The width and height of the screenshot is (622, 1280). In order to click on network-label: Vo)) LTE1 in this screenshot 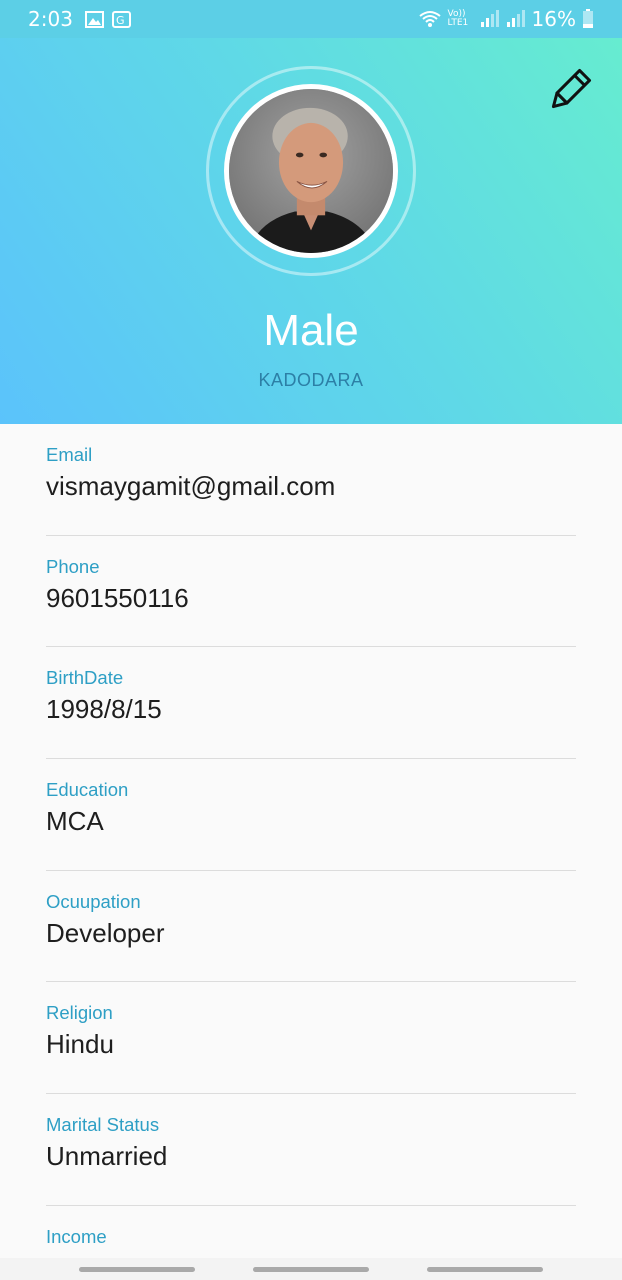, I will do `click(458, 18)`.